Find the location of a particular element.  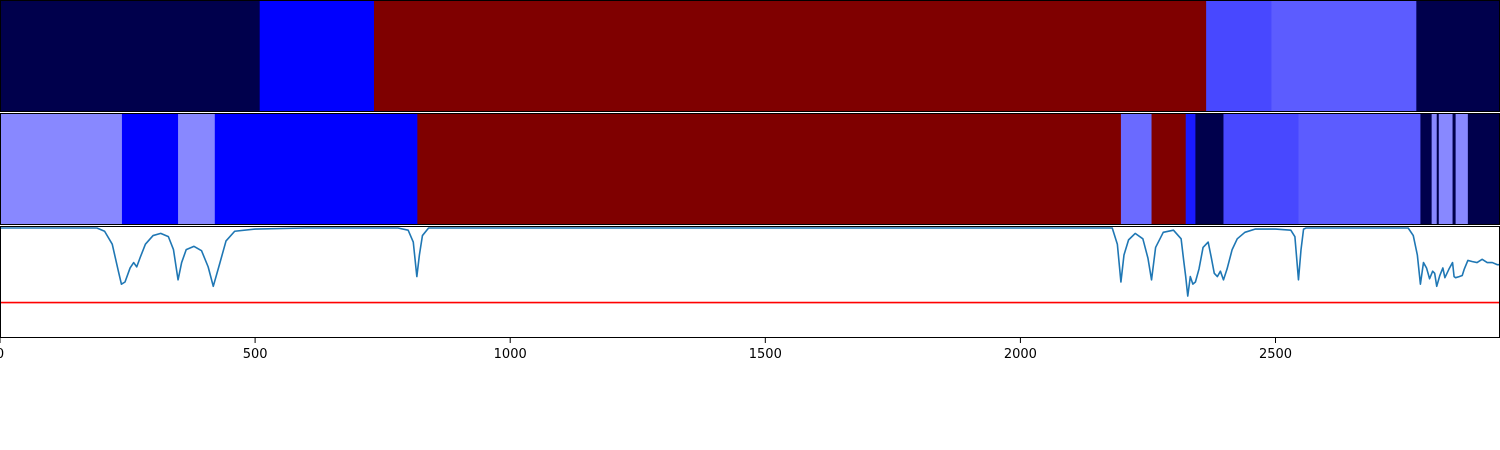

x-ticks is located at coordinates (638, 340).